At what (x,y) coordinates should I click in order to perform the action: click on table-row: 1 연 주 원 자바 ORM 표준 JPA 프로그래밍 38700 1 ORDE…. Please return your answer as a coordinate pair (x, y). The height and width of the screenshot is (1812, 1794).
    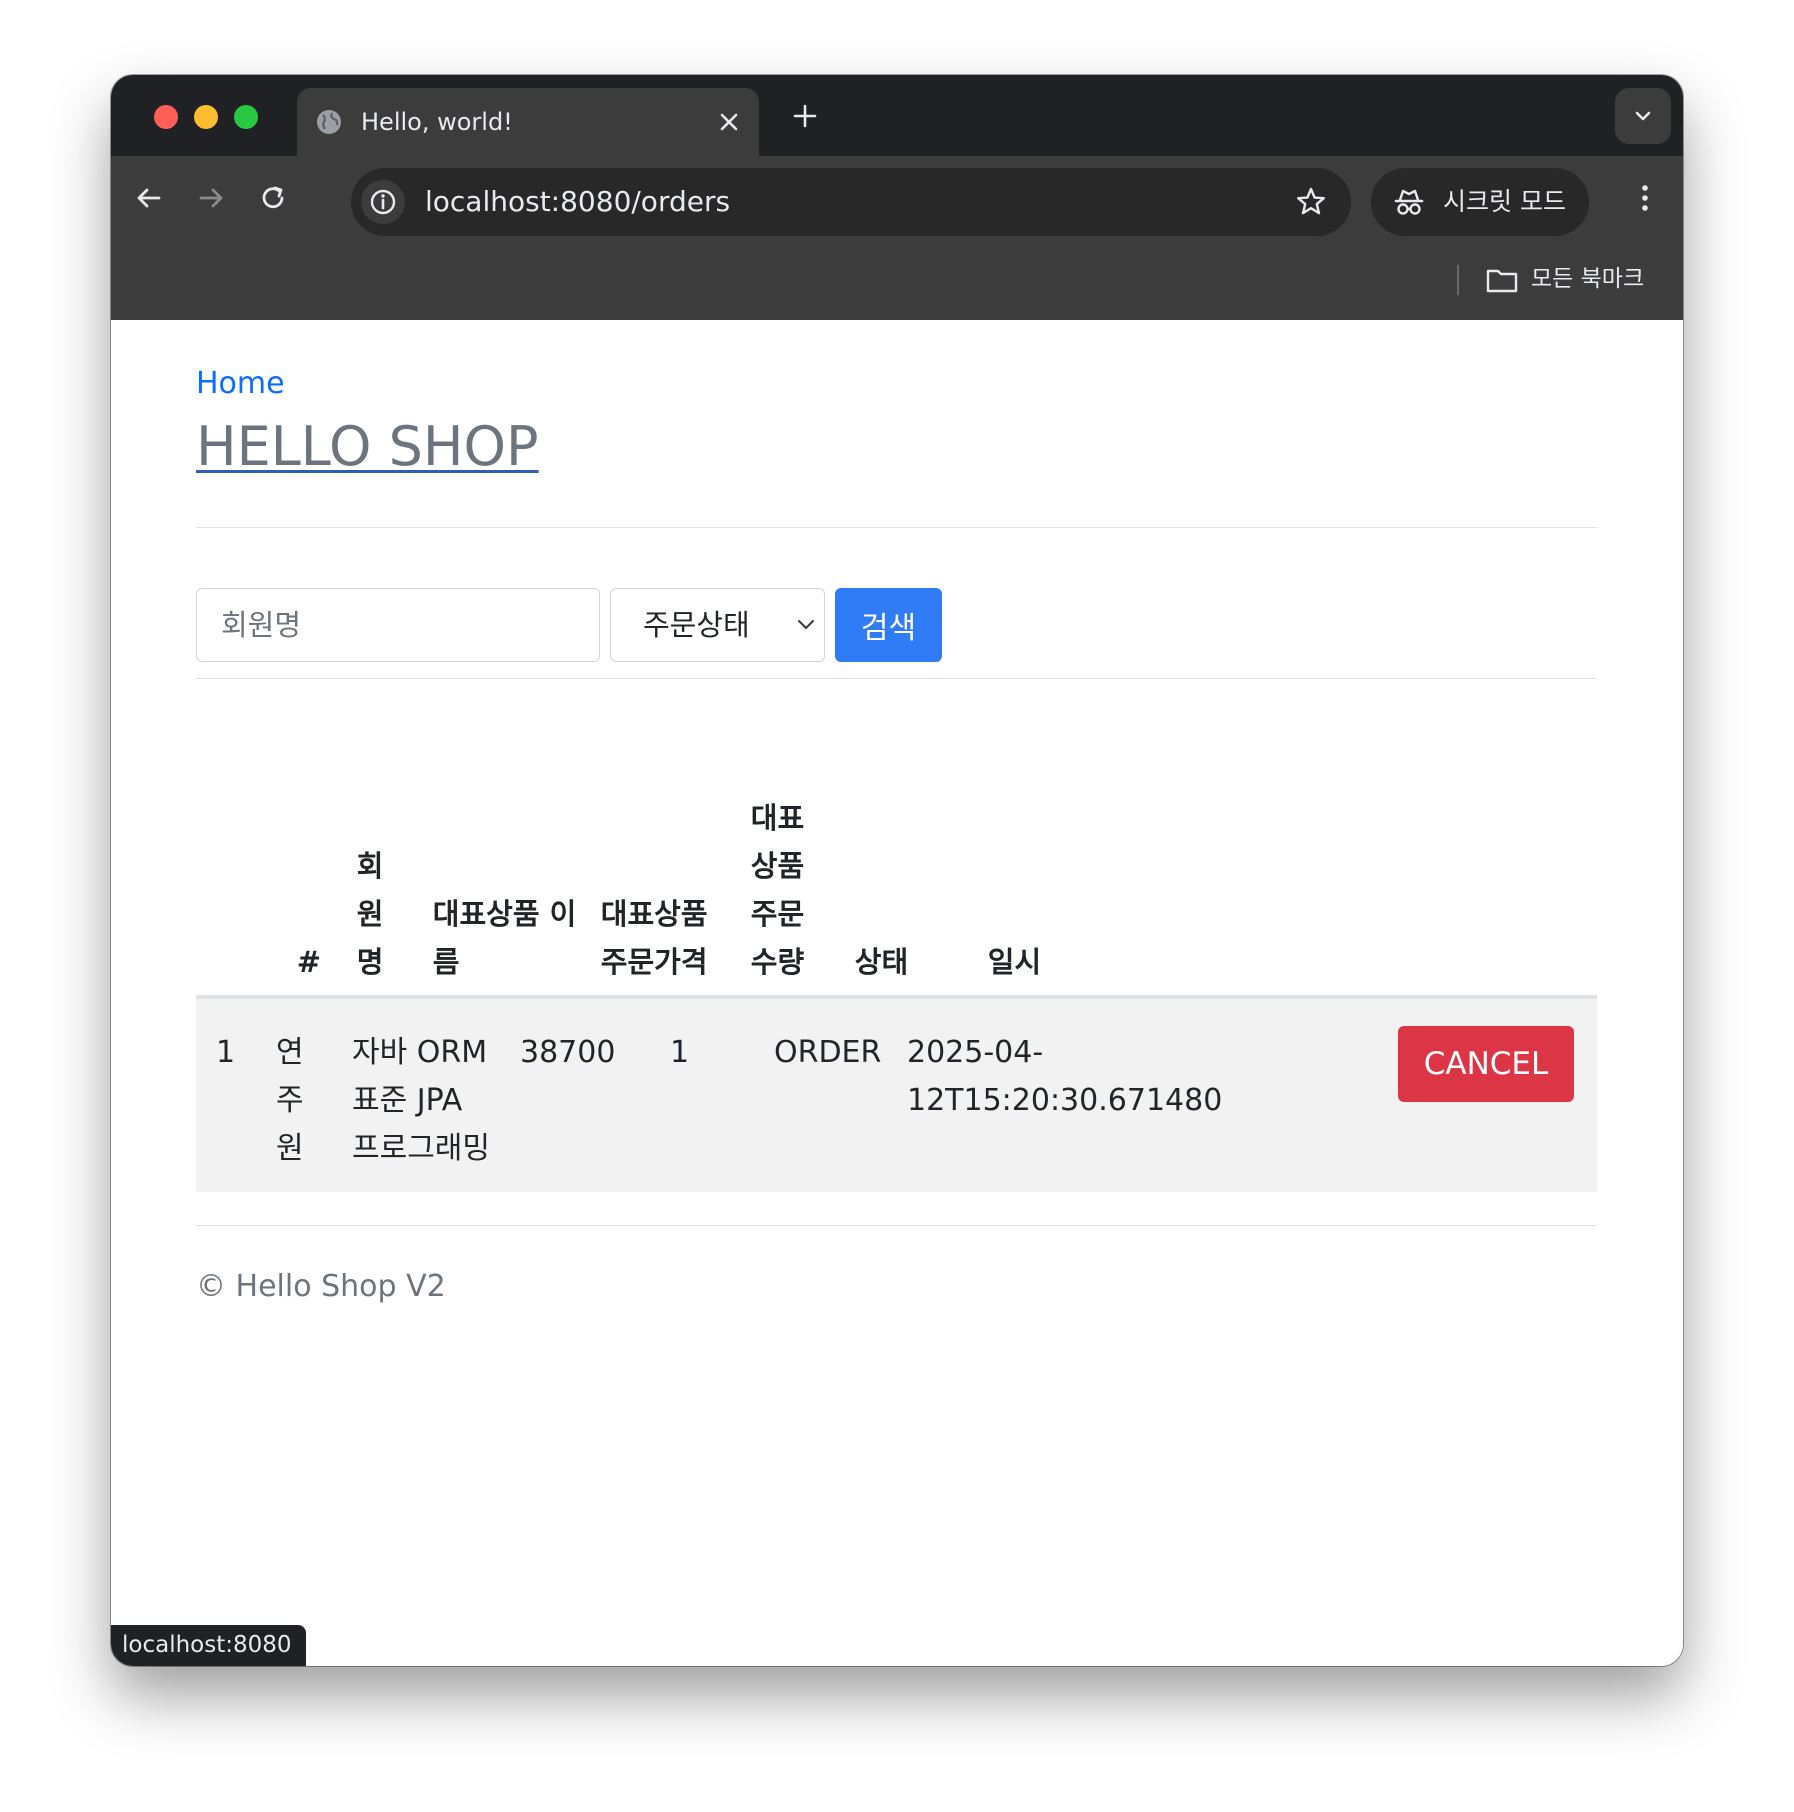
    Looking at the image, I should click on (896, 1095).